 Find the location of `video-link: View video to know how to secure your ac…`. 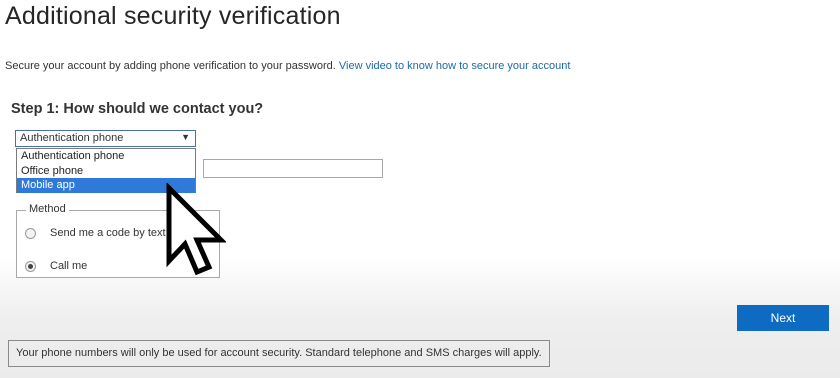

video-link: View video to know how to secure your ac… is located at coordinates (455, 66).